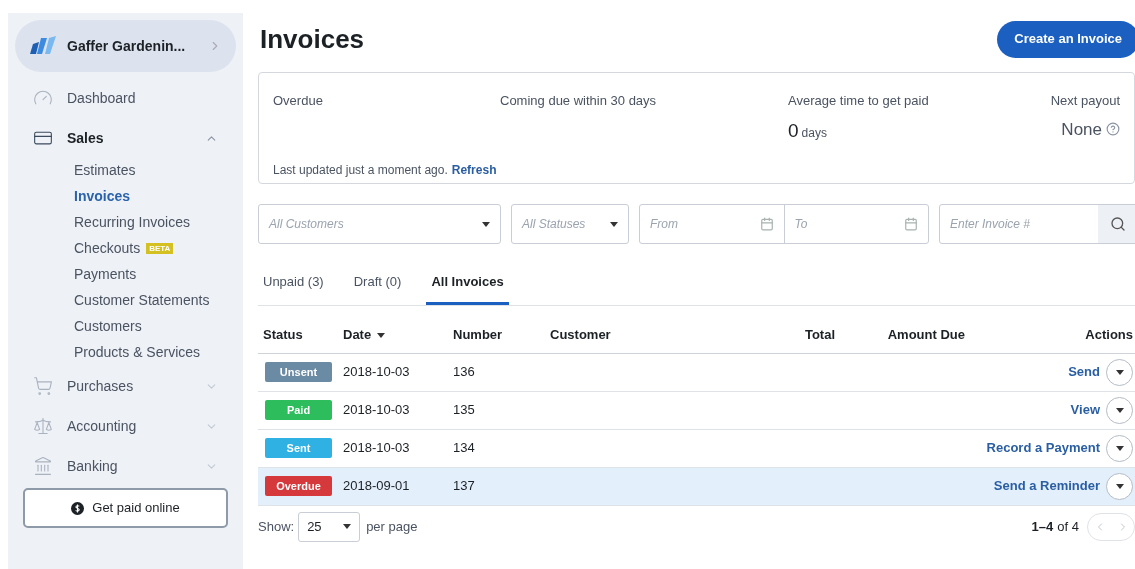  I want to click on action-link: Record a Payment, so click(1043, 448).